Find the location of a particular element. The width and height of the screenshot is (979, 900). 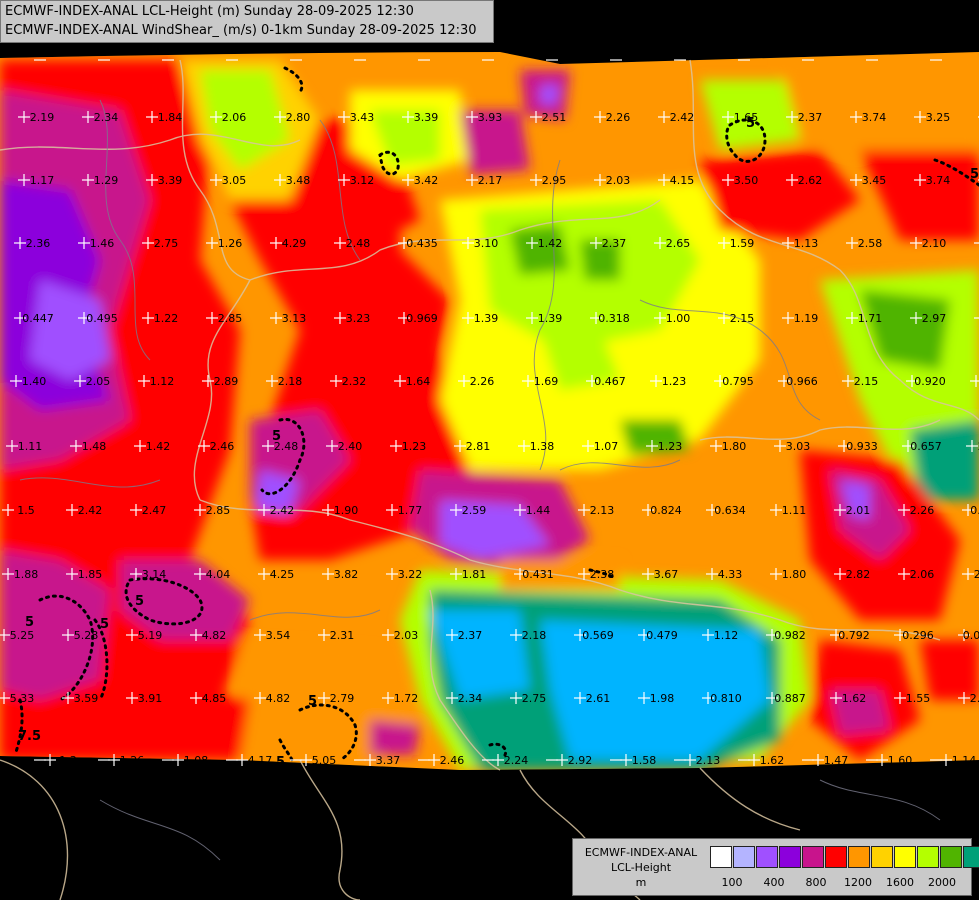

grid-value-label: 1.69 is located at coordinates (546, 381).